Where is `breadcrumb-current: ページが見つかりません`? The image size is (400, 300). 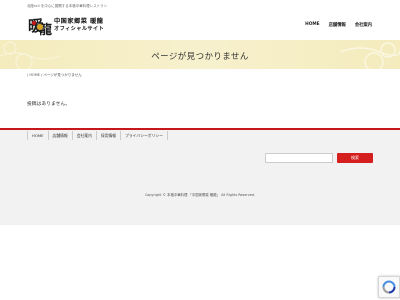 breadcrumb-current: ページが見つかりません is located at coordinates (62, 75).